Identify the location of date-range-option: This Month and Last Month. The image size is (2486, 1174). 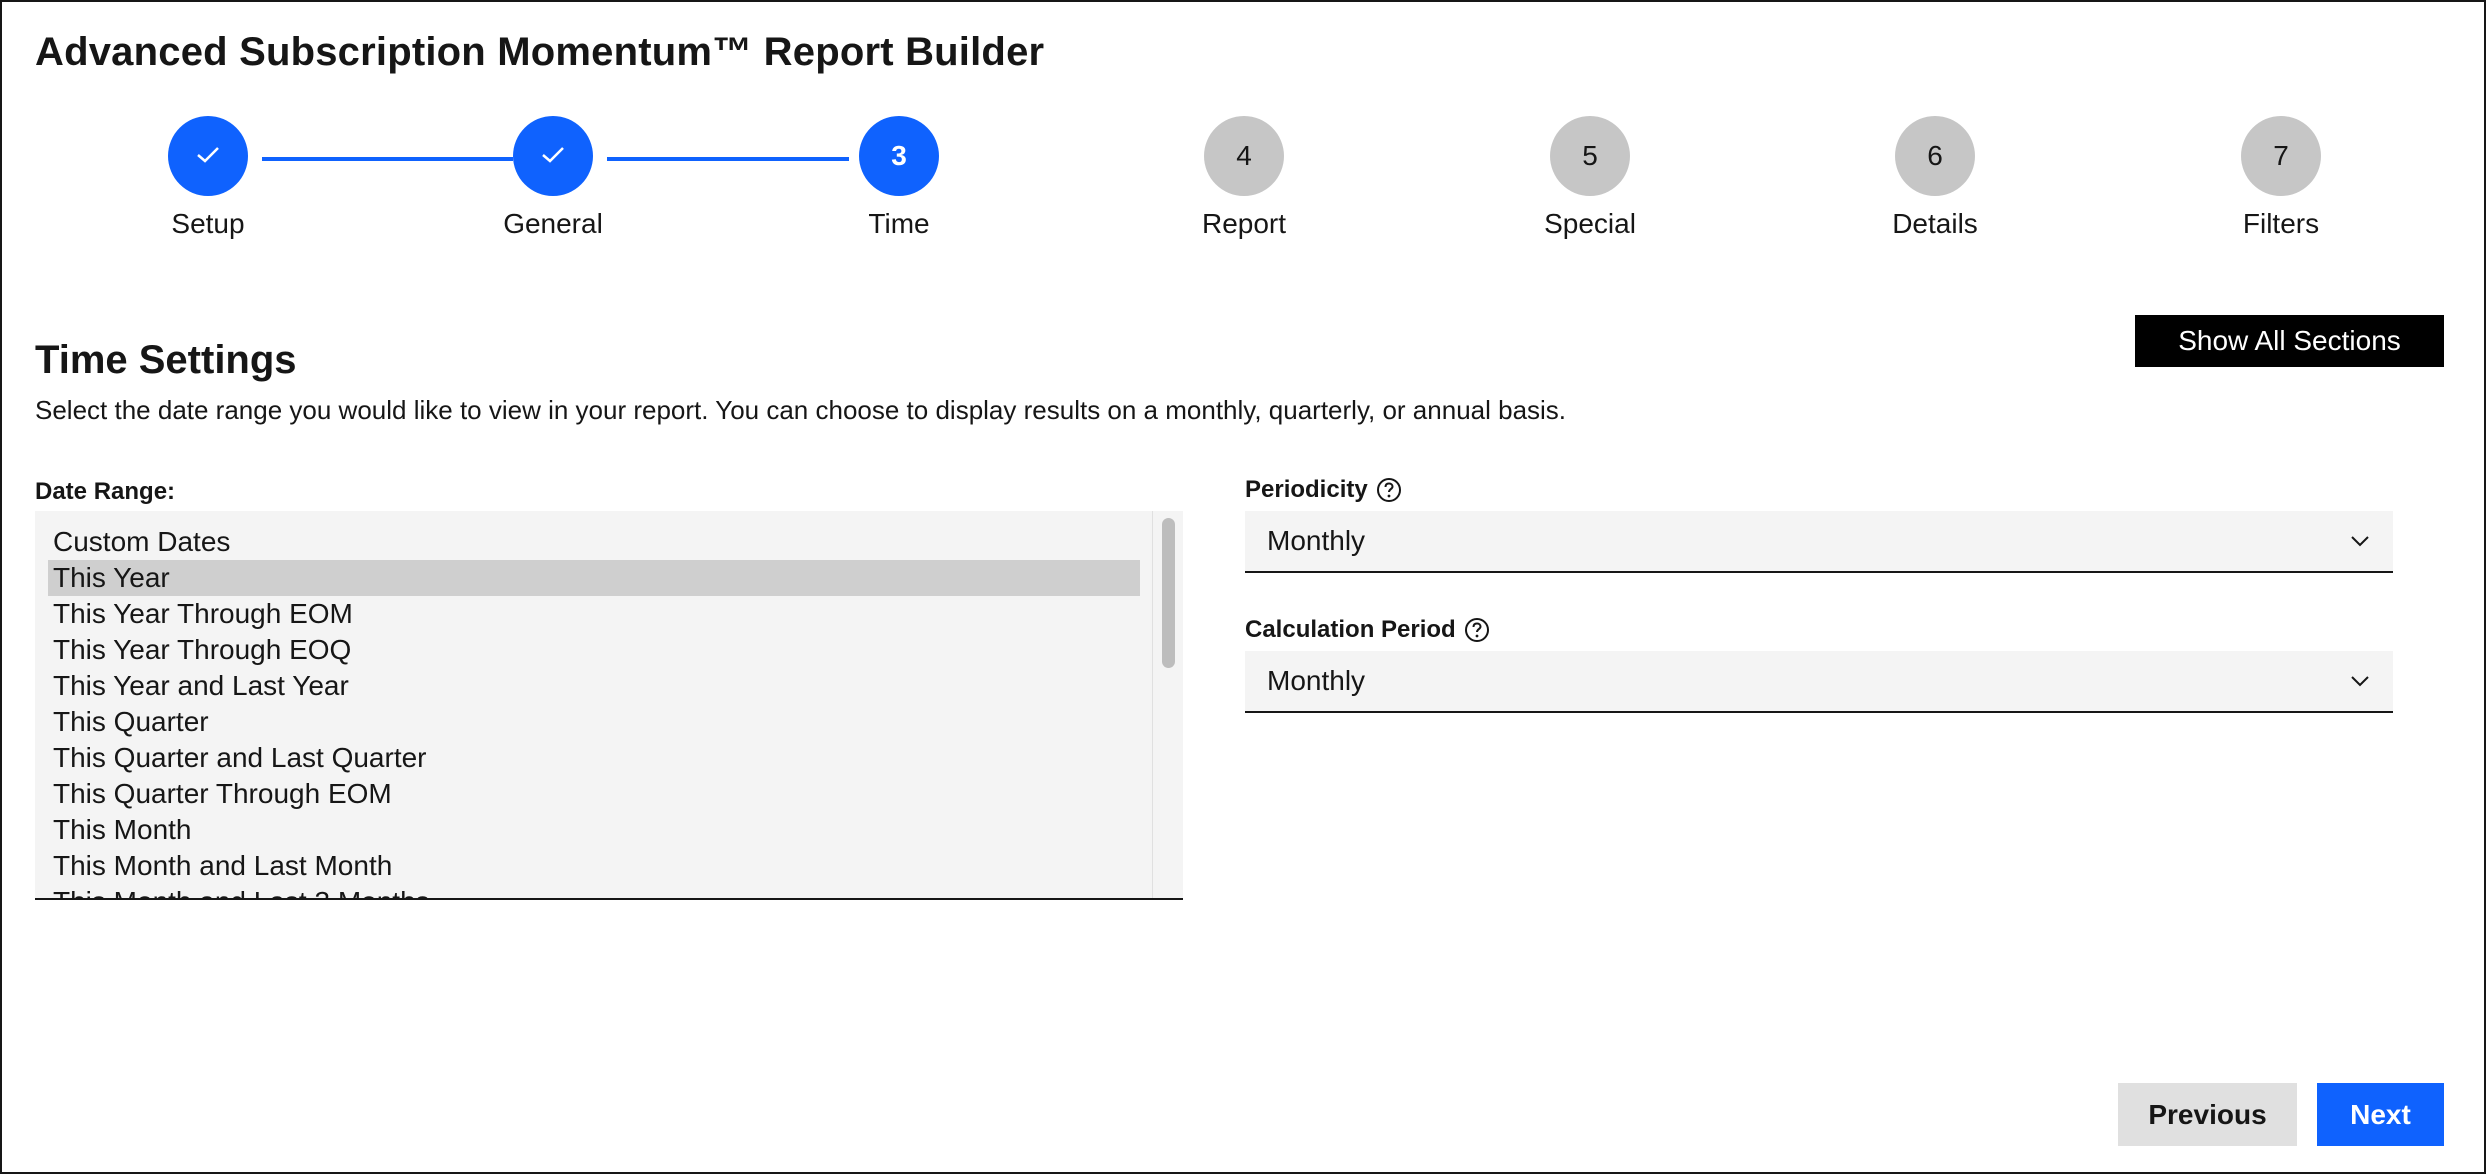
(594, 866).